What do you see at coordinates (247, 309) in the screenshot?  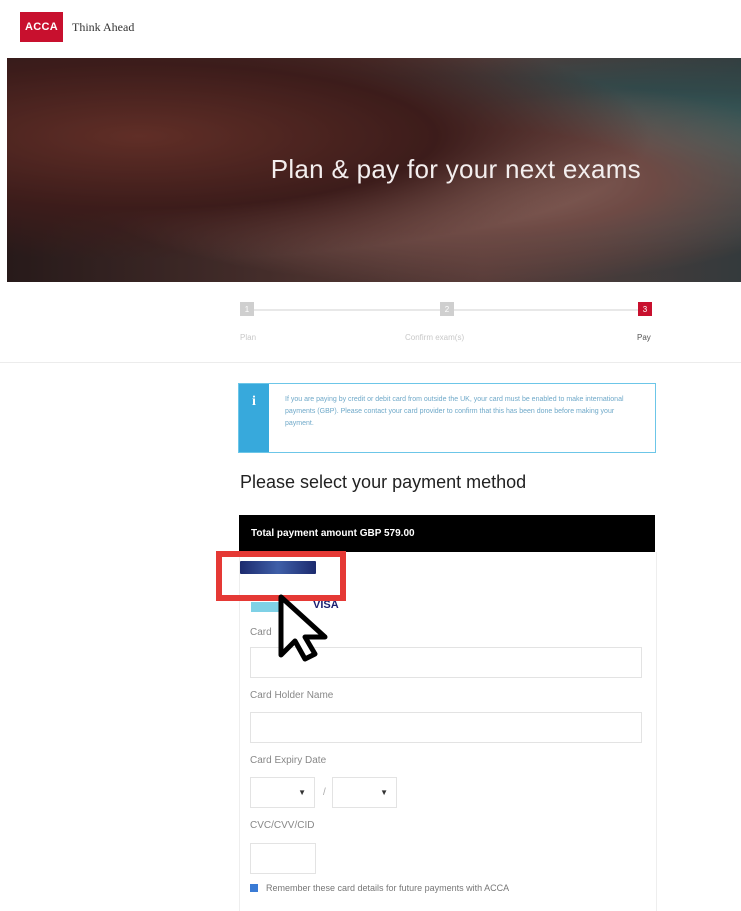 I see `step-1-indicator: 1` at bounding box center [247, 309].